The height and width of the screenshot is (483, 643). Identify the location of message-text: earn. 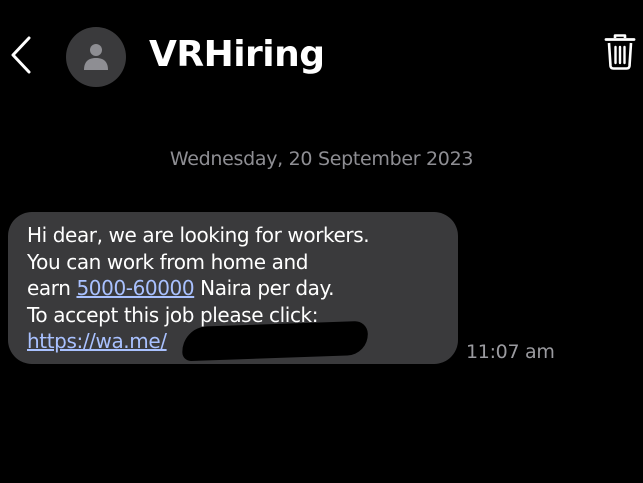
(52, 288).